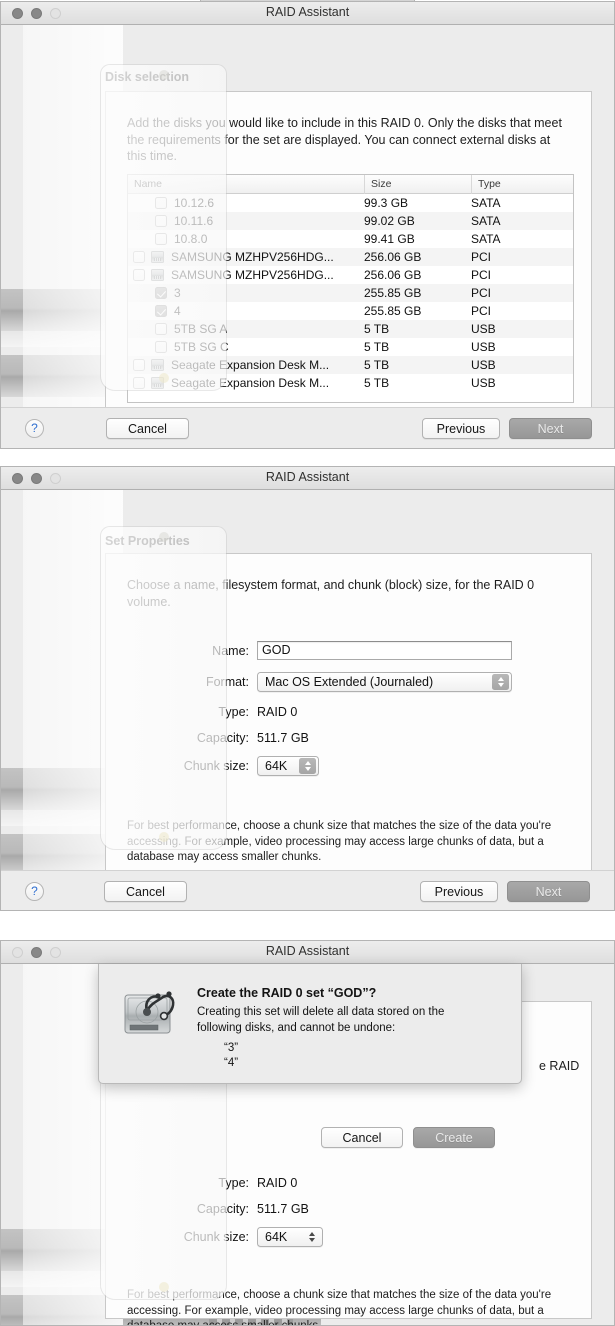  I want to click on dialog-cancel-button: Cancel, so click(362, 1137).